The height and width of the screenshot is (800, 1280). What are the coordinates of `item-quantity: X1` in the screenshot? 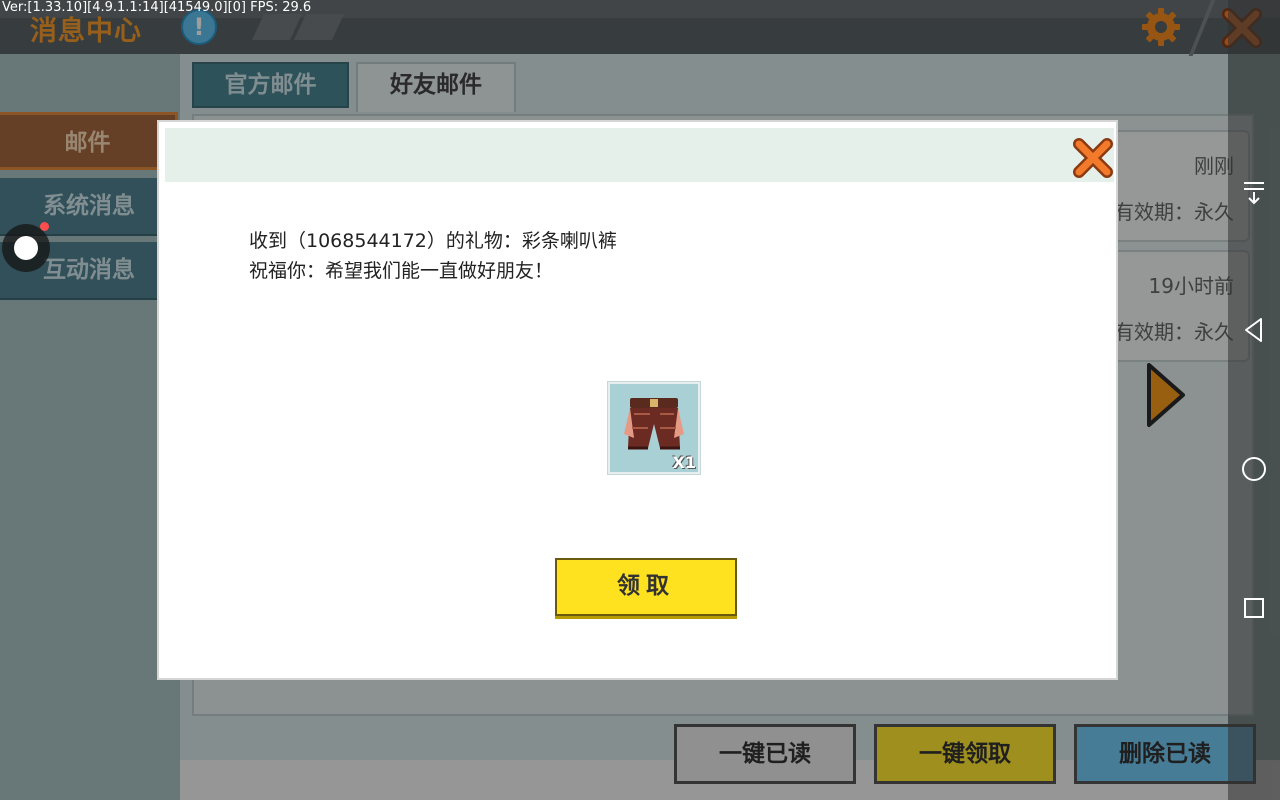 It's located at (684, 462).